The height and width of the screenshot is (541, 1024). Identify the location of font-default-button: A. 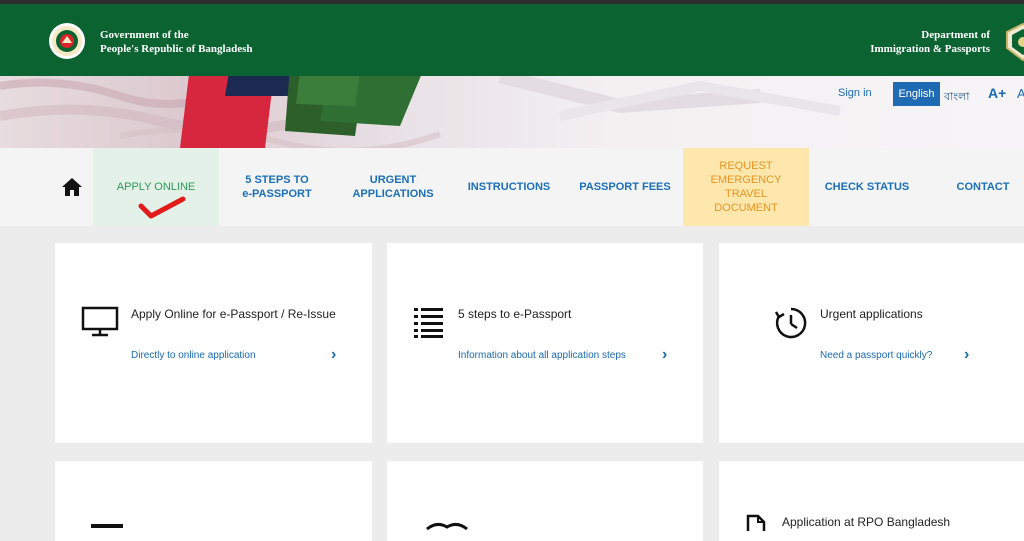
(1020, 93).